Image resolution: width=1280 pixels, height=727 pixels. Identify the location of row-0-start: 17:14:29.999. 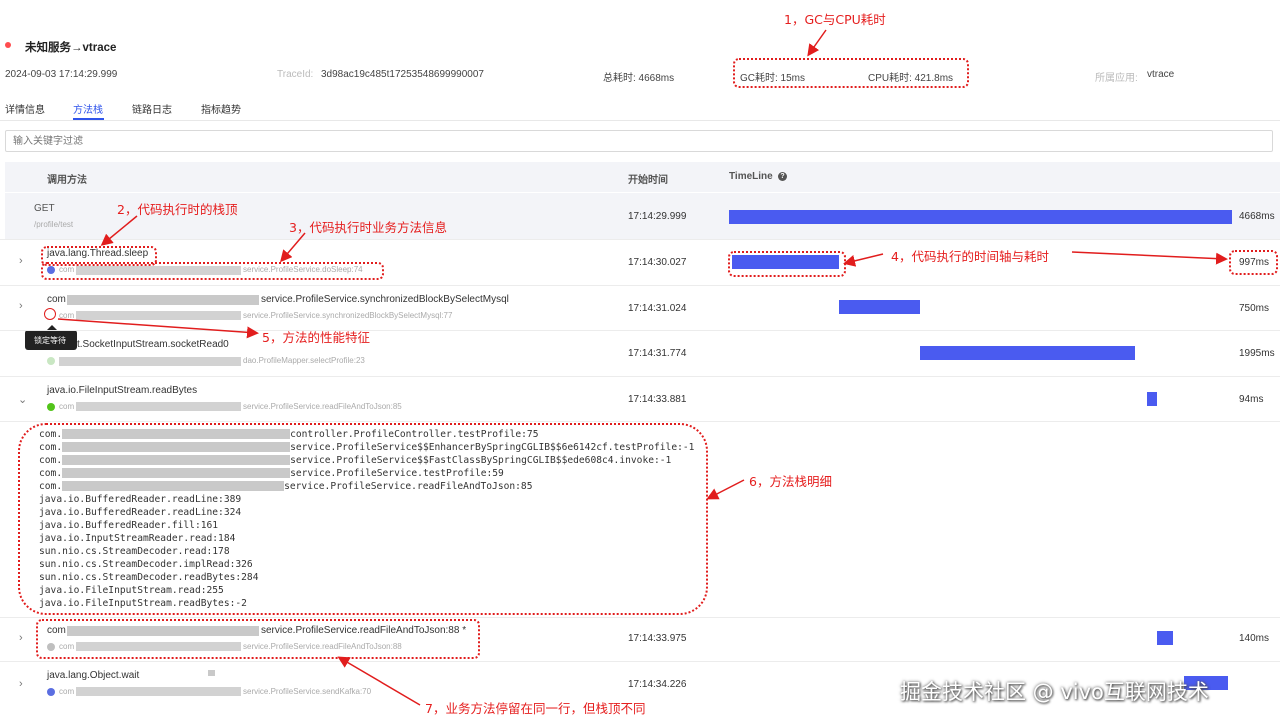
(657, 216).